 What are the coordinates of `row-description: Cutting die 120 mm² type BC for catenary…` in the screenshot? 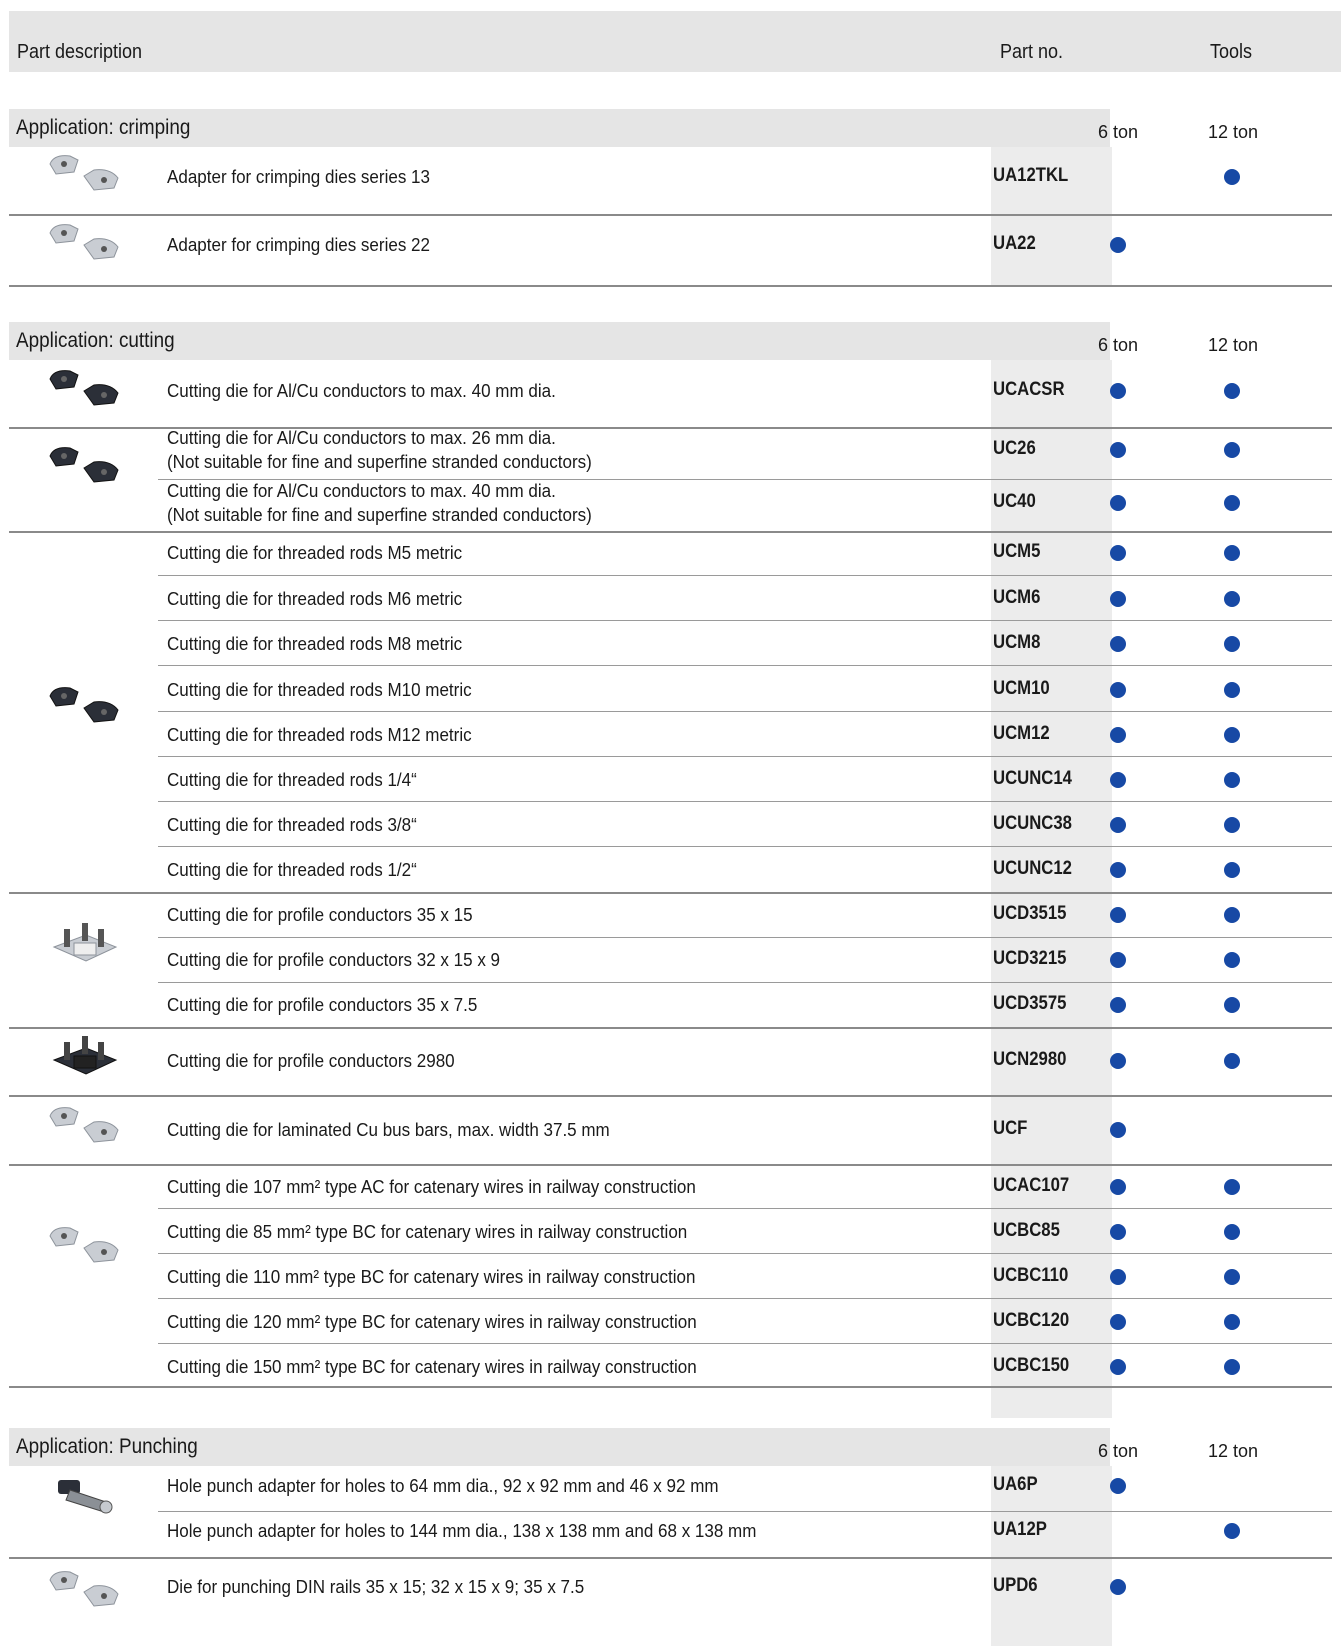 It's located at (432, 1321).